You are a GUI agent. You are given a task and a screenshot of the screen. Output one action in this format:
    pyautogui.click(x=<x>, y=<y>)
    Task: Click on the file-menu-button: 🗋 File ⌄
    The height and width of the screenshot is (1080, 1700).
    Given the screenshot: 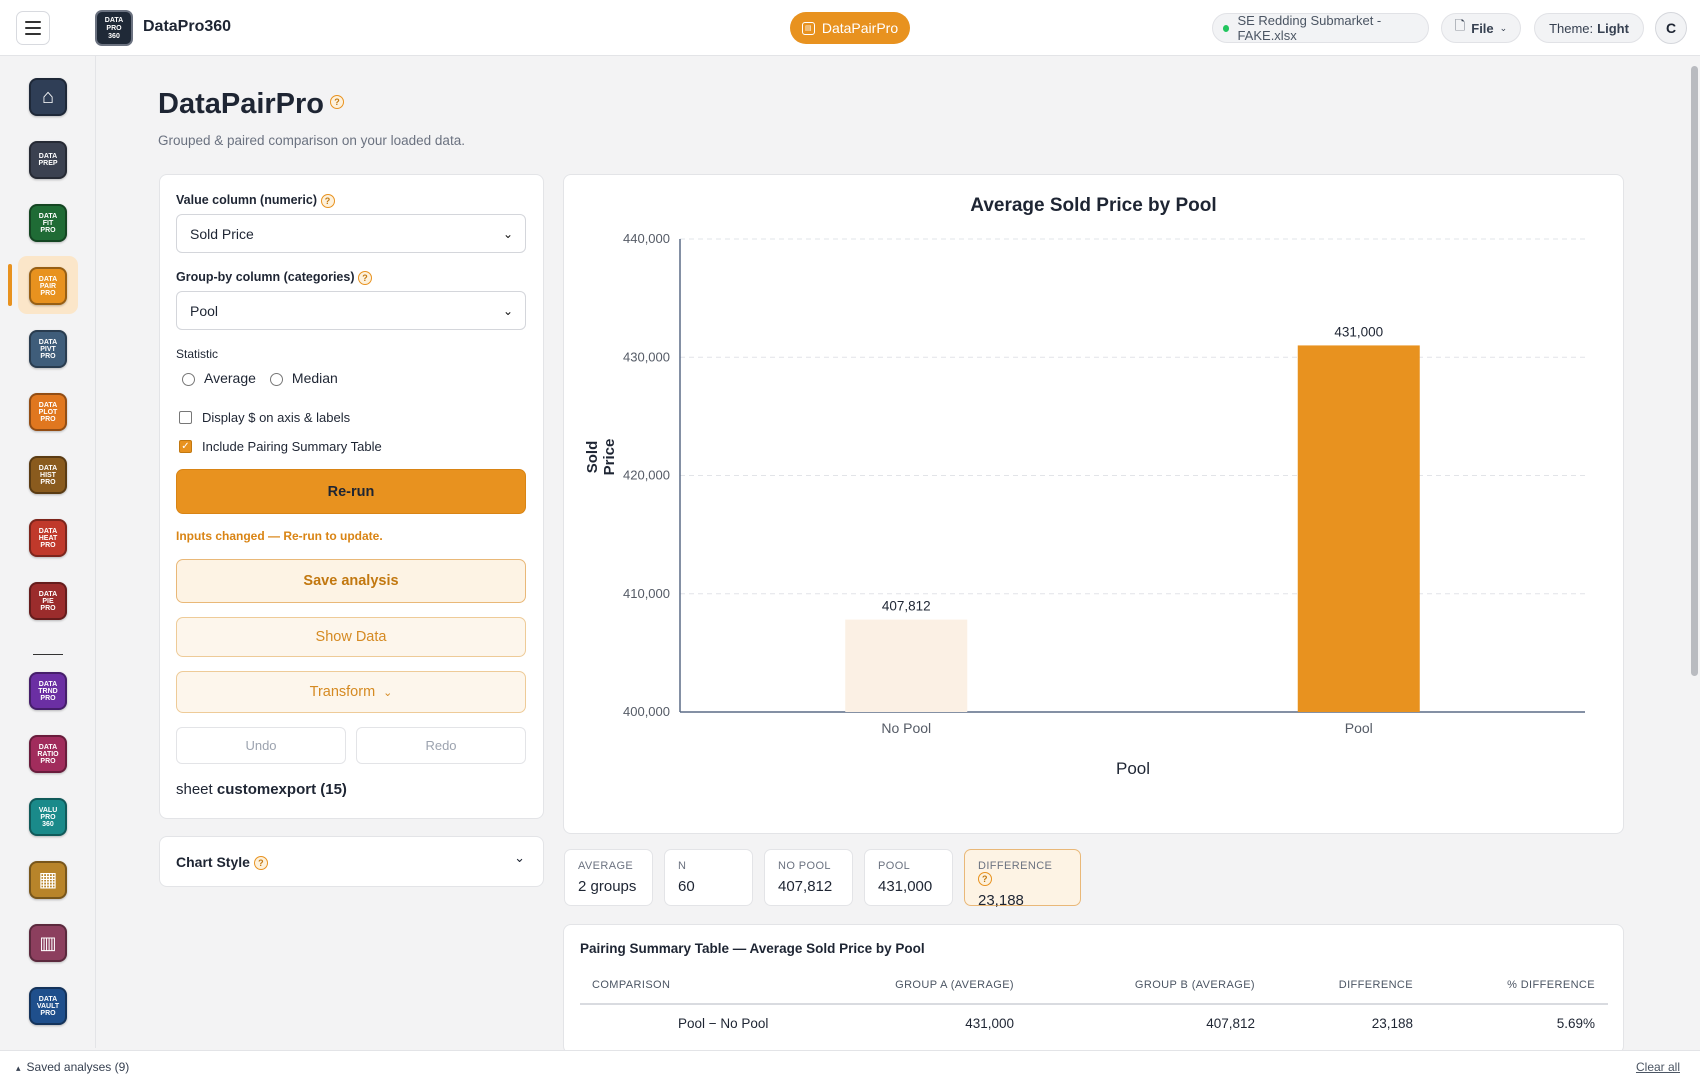 What is the action you would take?
    pyautogui.click(x=1481, y=28)
    